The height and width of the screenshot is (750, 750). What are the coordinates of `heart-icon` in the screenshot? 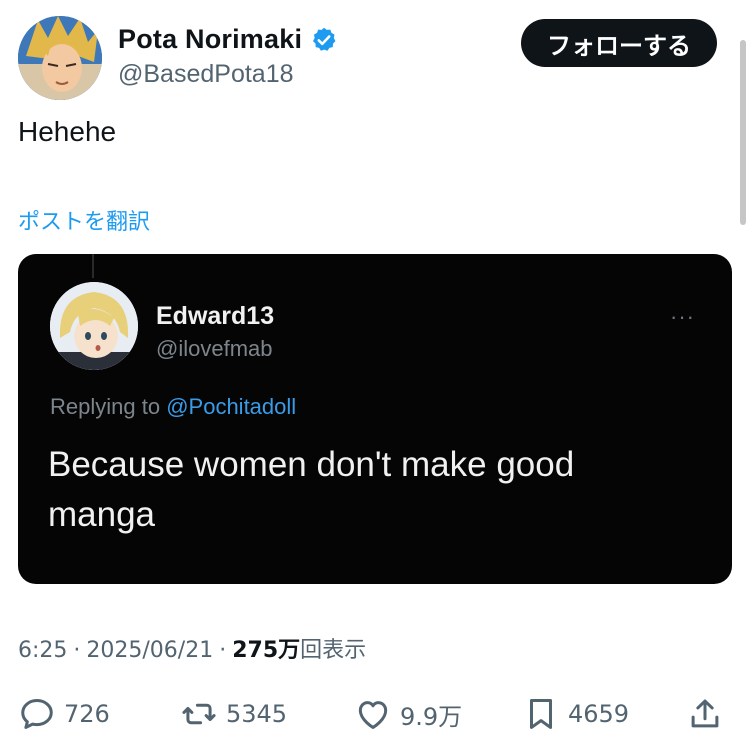 It's located at (373, 715).